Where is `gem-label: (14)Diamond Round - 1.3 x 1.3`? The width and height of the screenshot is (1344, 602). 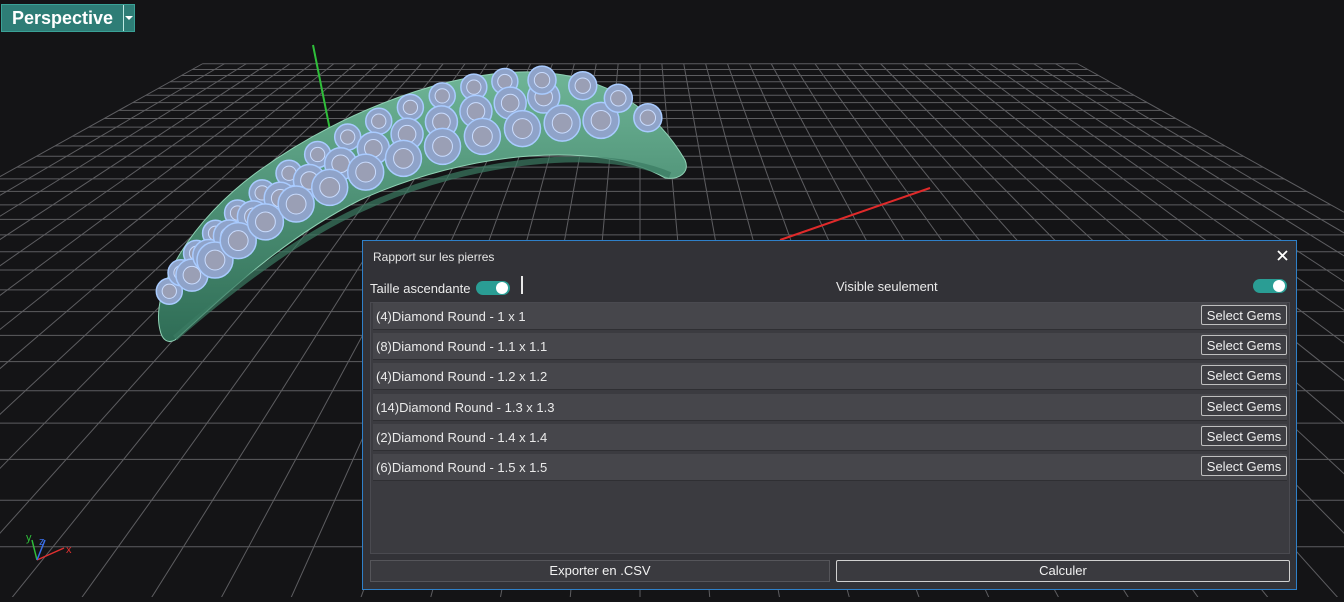
gem-label: (14)Diamond Round - 1.3 x 1.3 is located at coordinates (465, 407).